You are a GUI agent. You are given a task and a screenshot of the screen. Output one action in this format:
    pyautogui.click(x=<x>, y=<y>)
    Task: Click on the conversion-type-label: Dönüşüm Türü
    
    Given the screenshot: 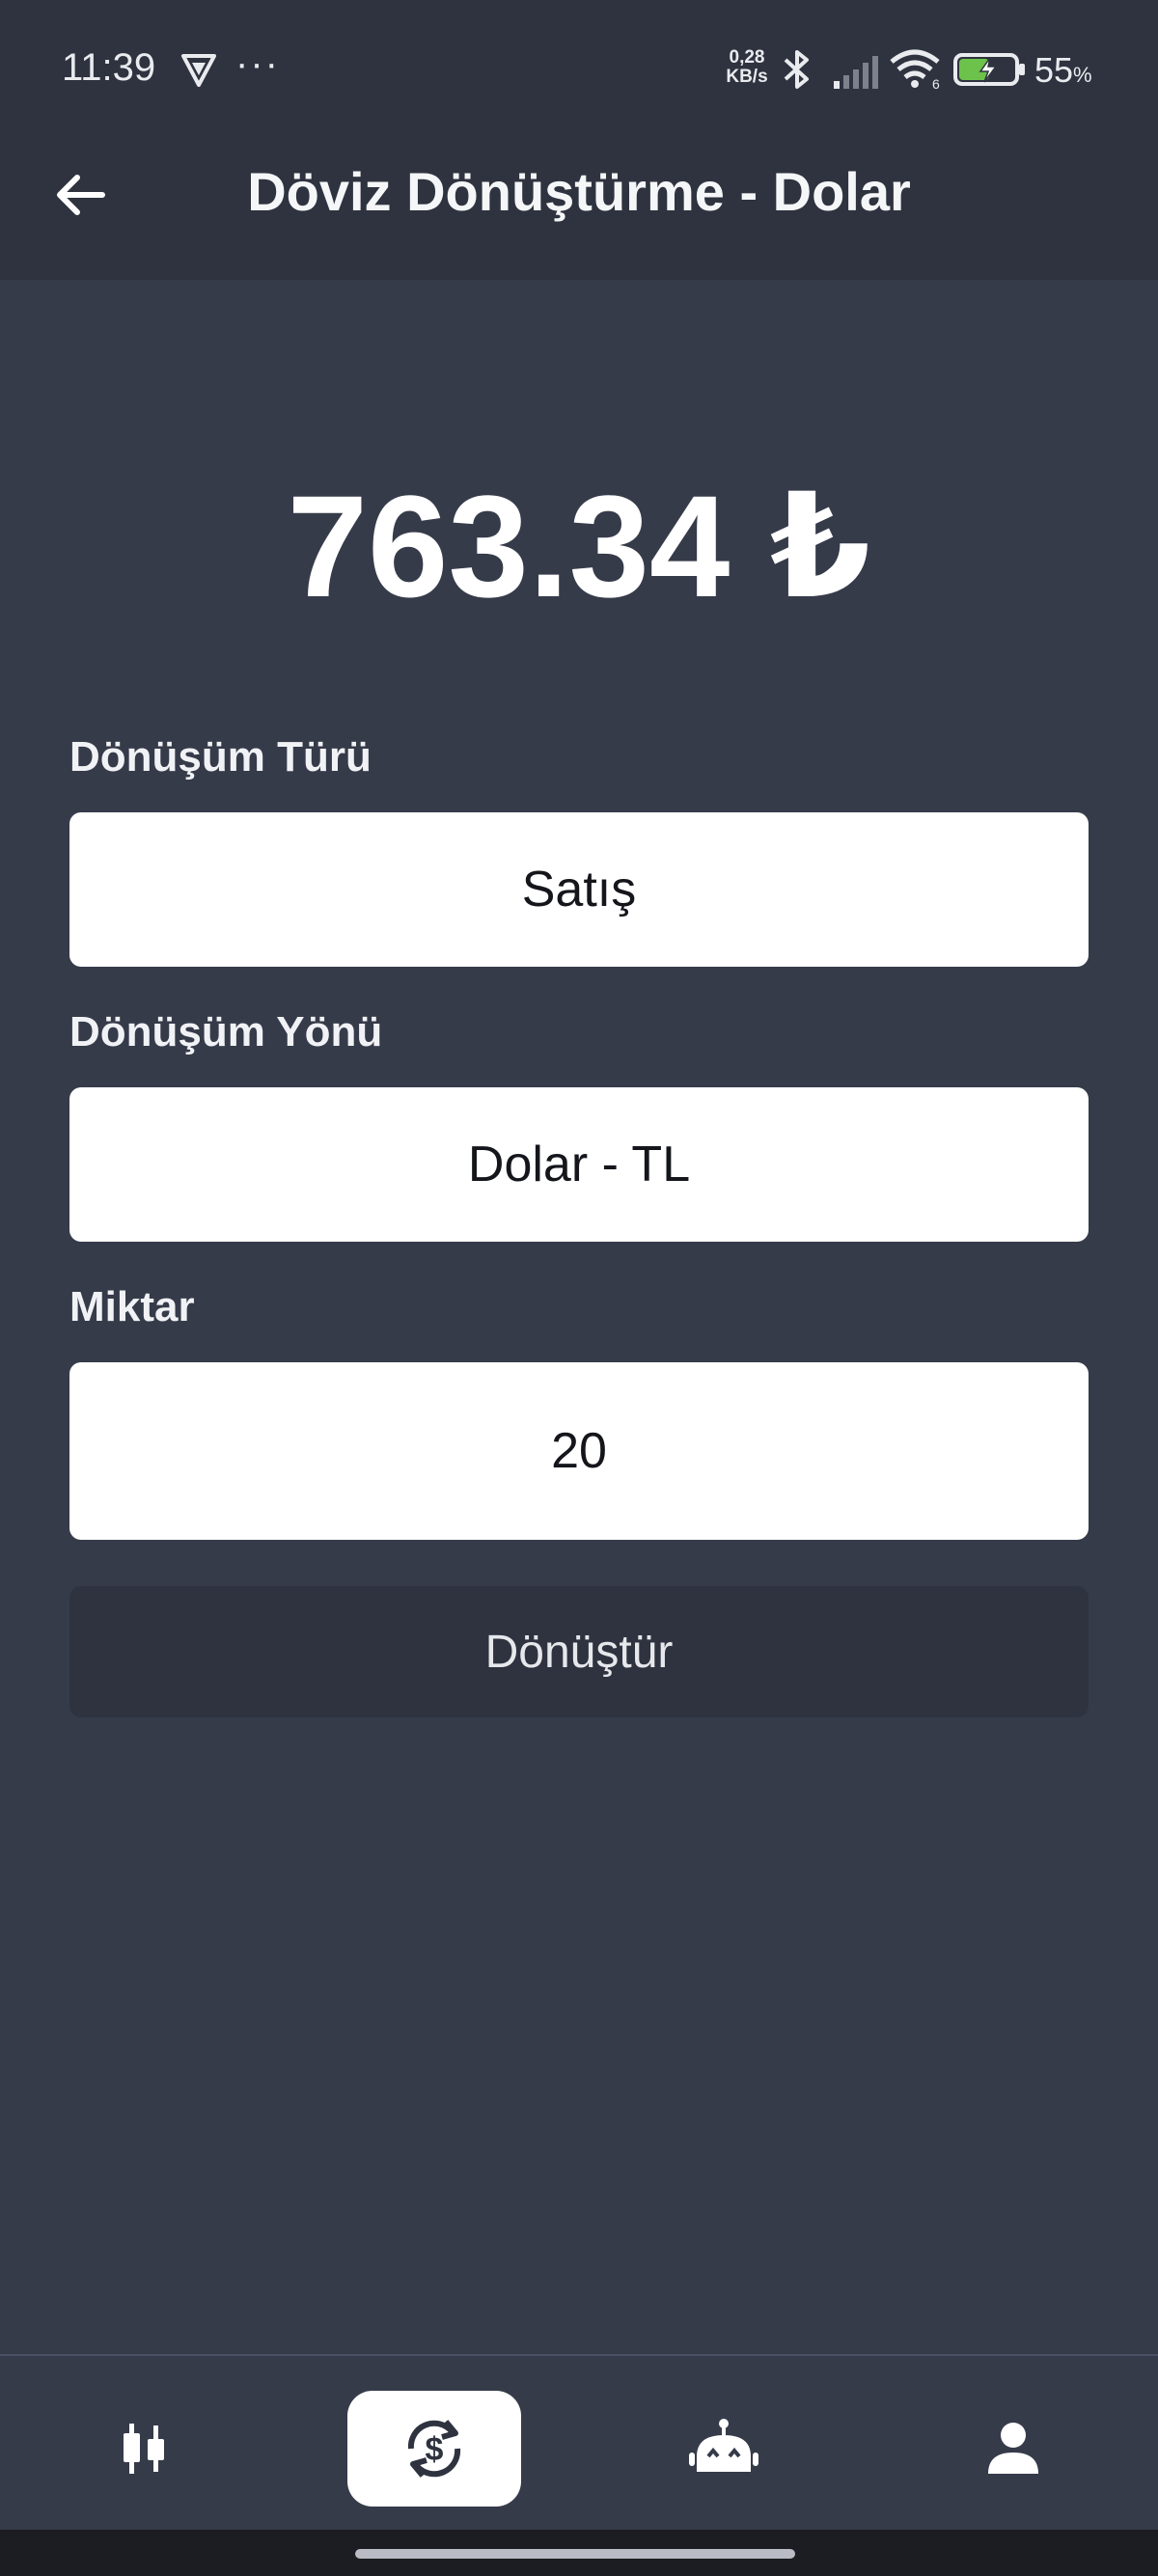 What is the action you would take?
    pyautogui.click(x=220, y=757)
    